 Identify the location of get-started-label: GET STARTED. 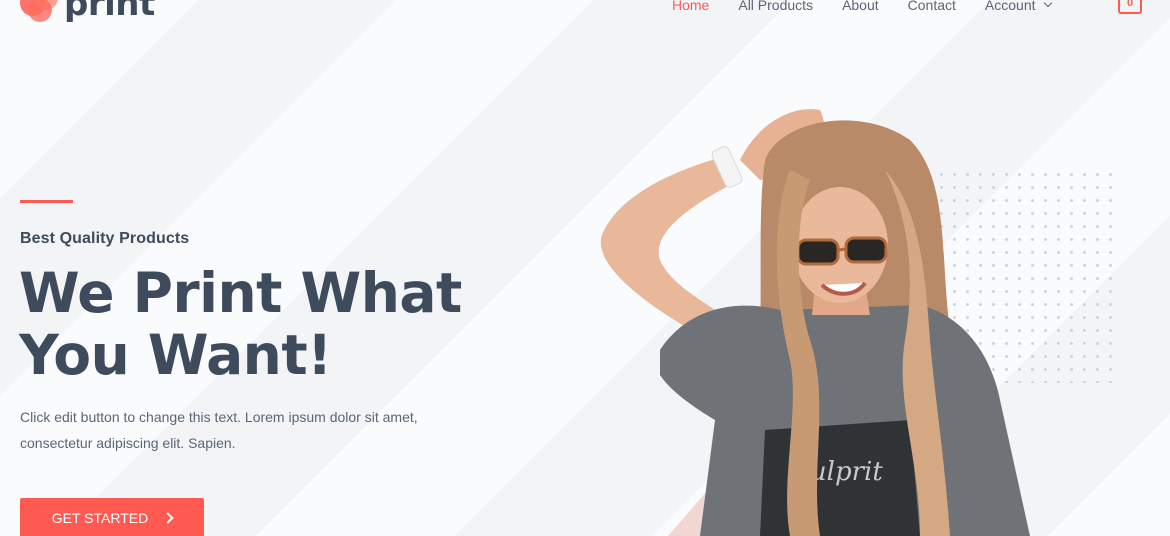
(100, 518).